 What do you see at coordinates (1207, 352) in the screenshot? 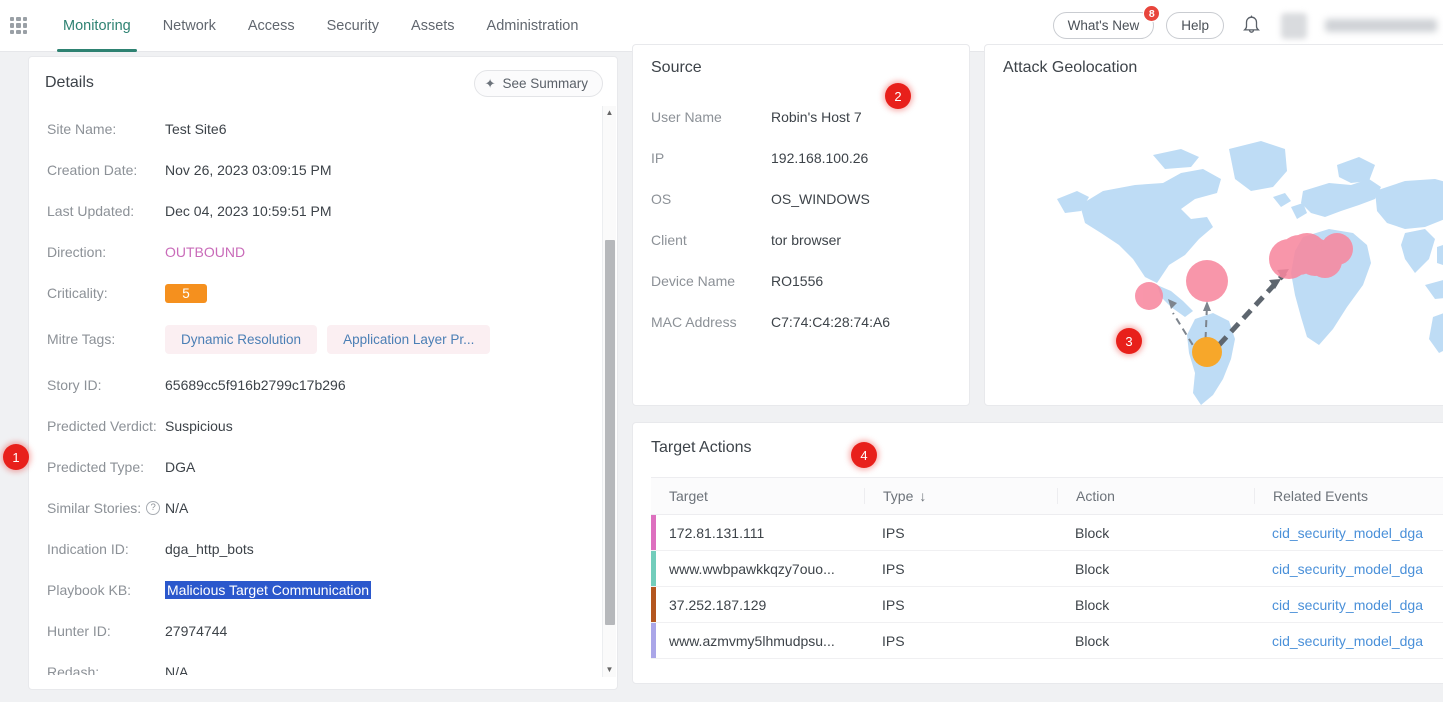
I see `source-marker` at bounding box center [1207, 352].